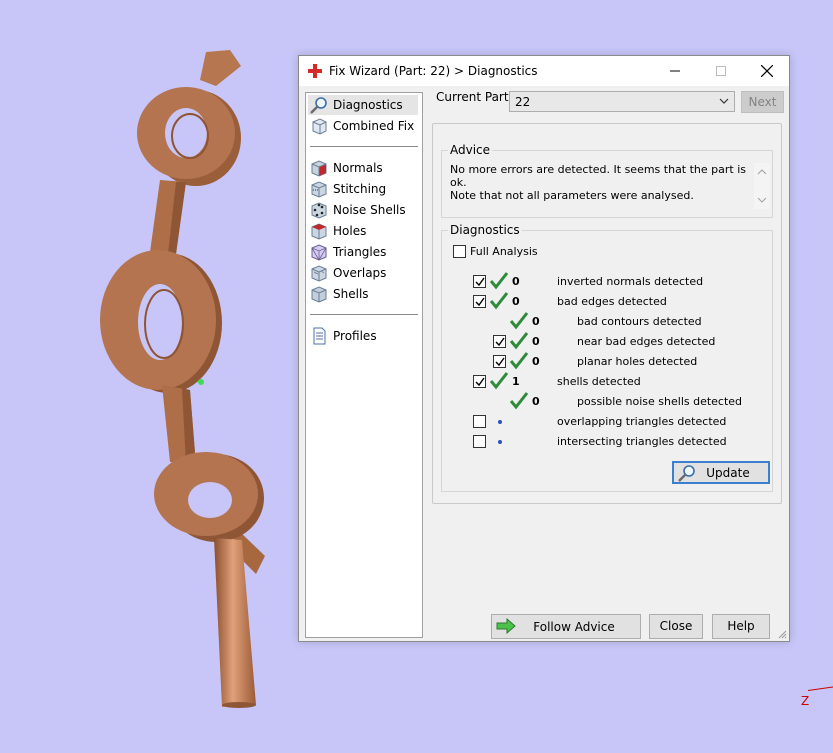 The image size is (833, 753). I want to click on bad-edges-checkbox, so click(479, 301).